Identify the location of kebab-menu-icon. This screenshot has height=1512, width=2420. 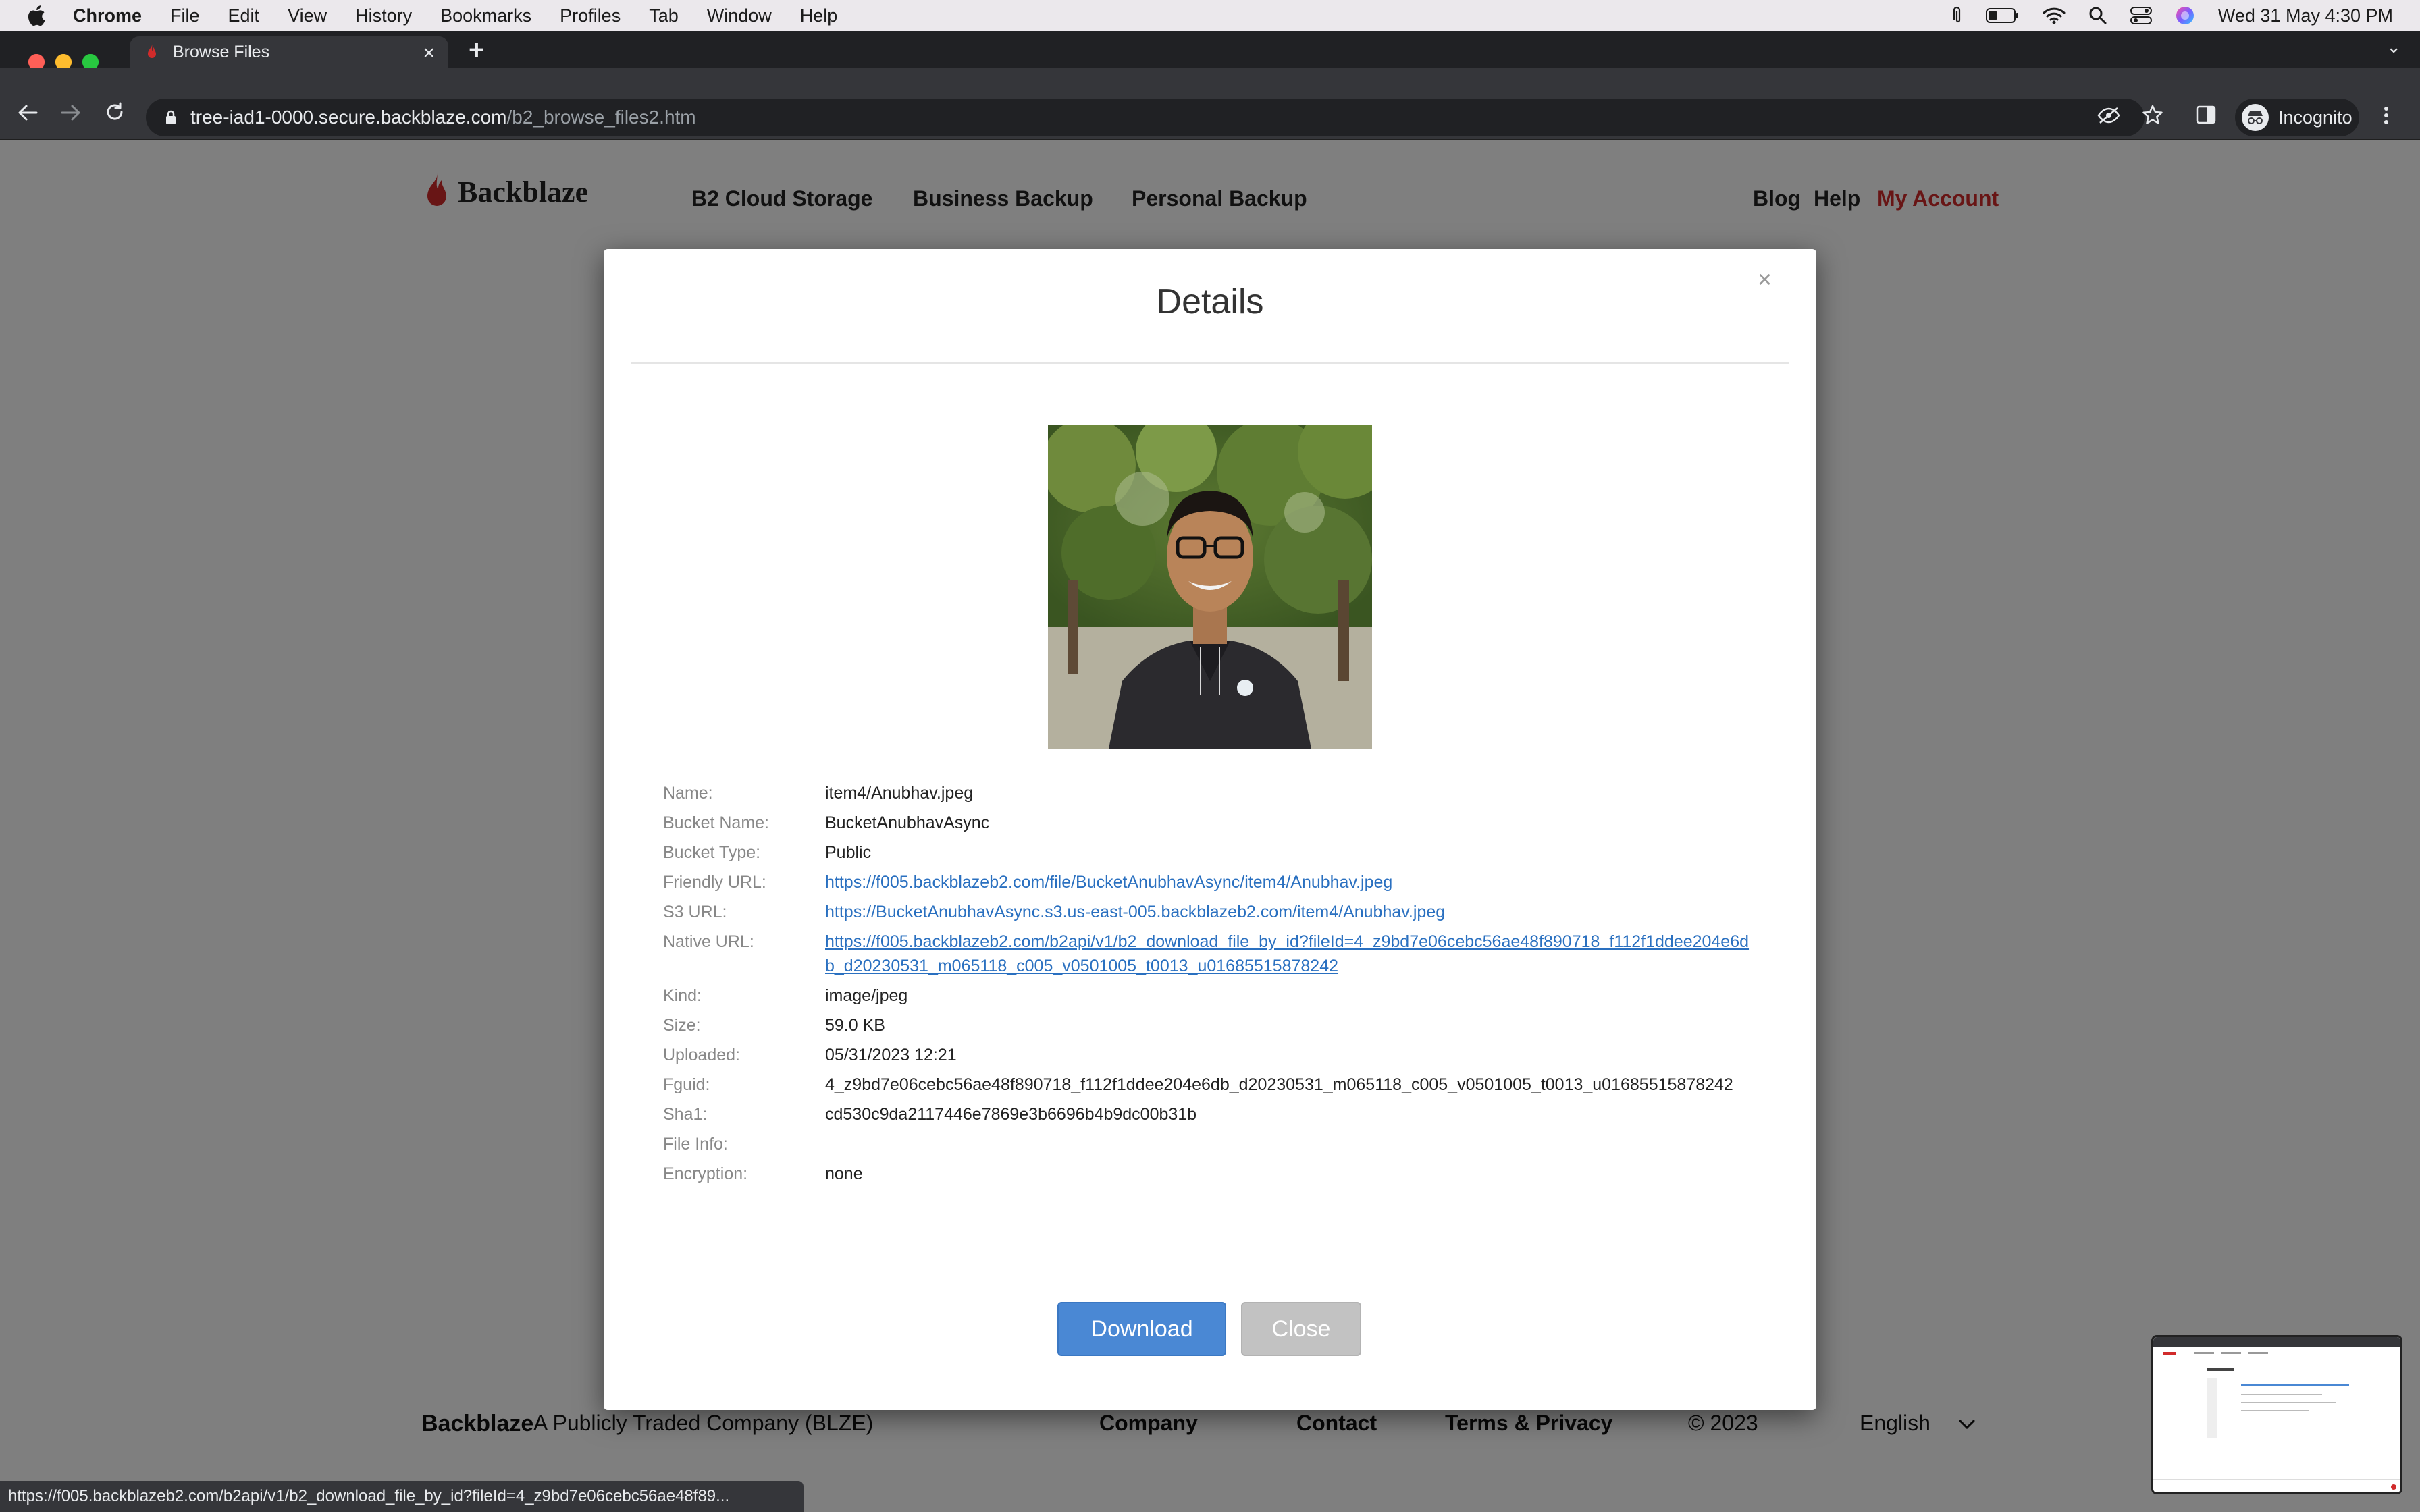
(2386, 116).